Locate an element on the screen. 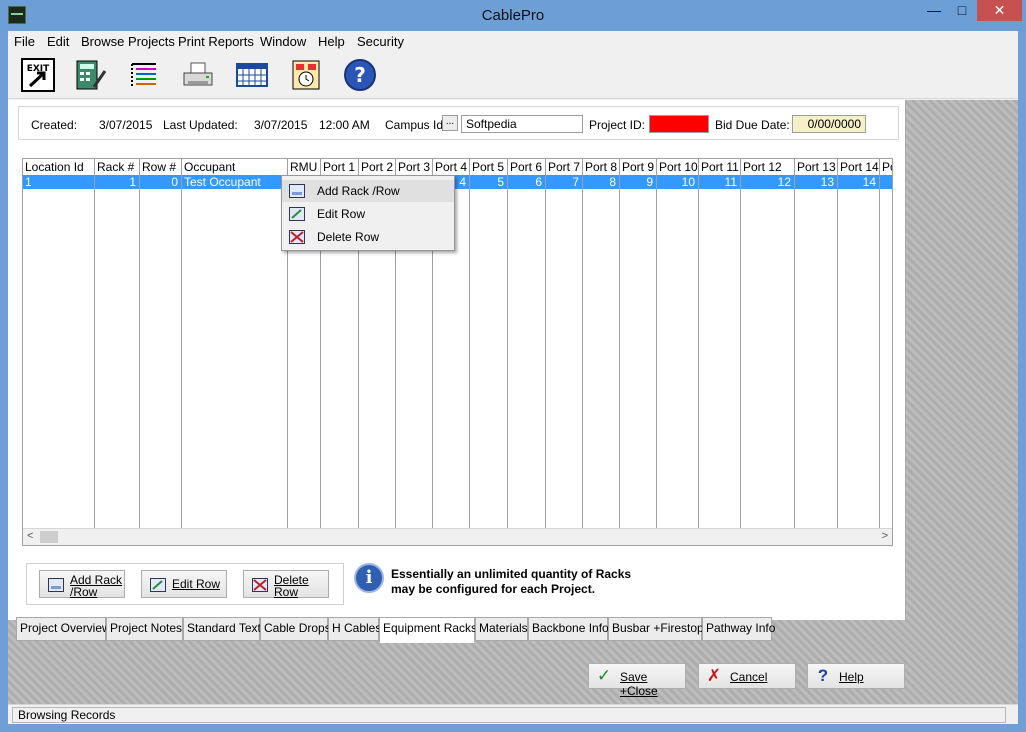 This screenshot has width=1026, height=732. header-rmu: RMU is located at coordinates (304, 167).